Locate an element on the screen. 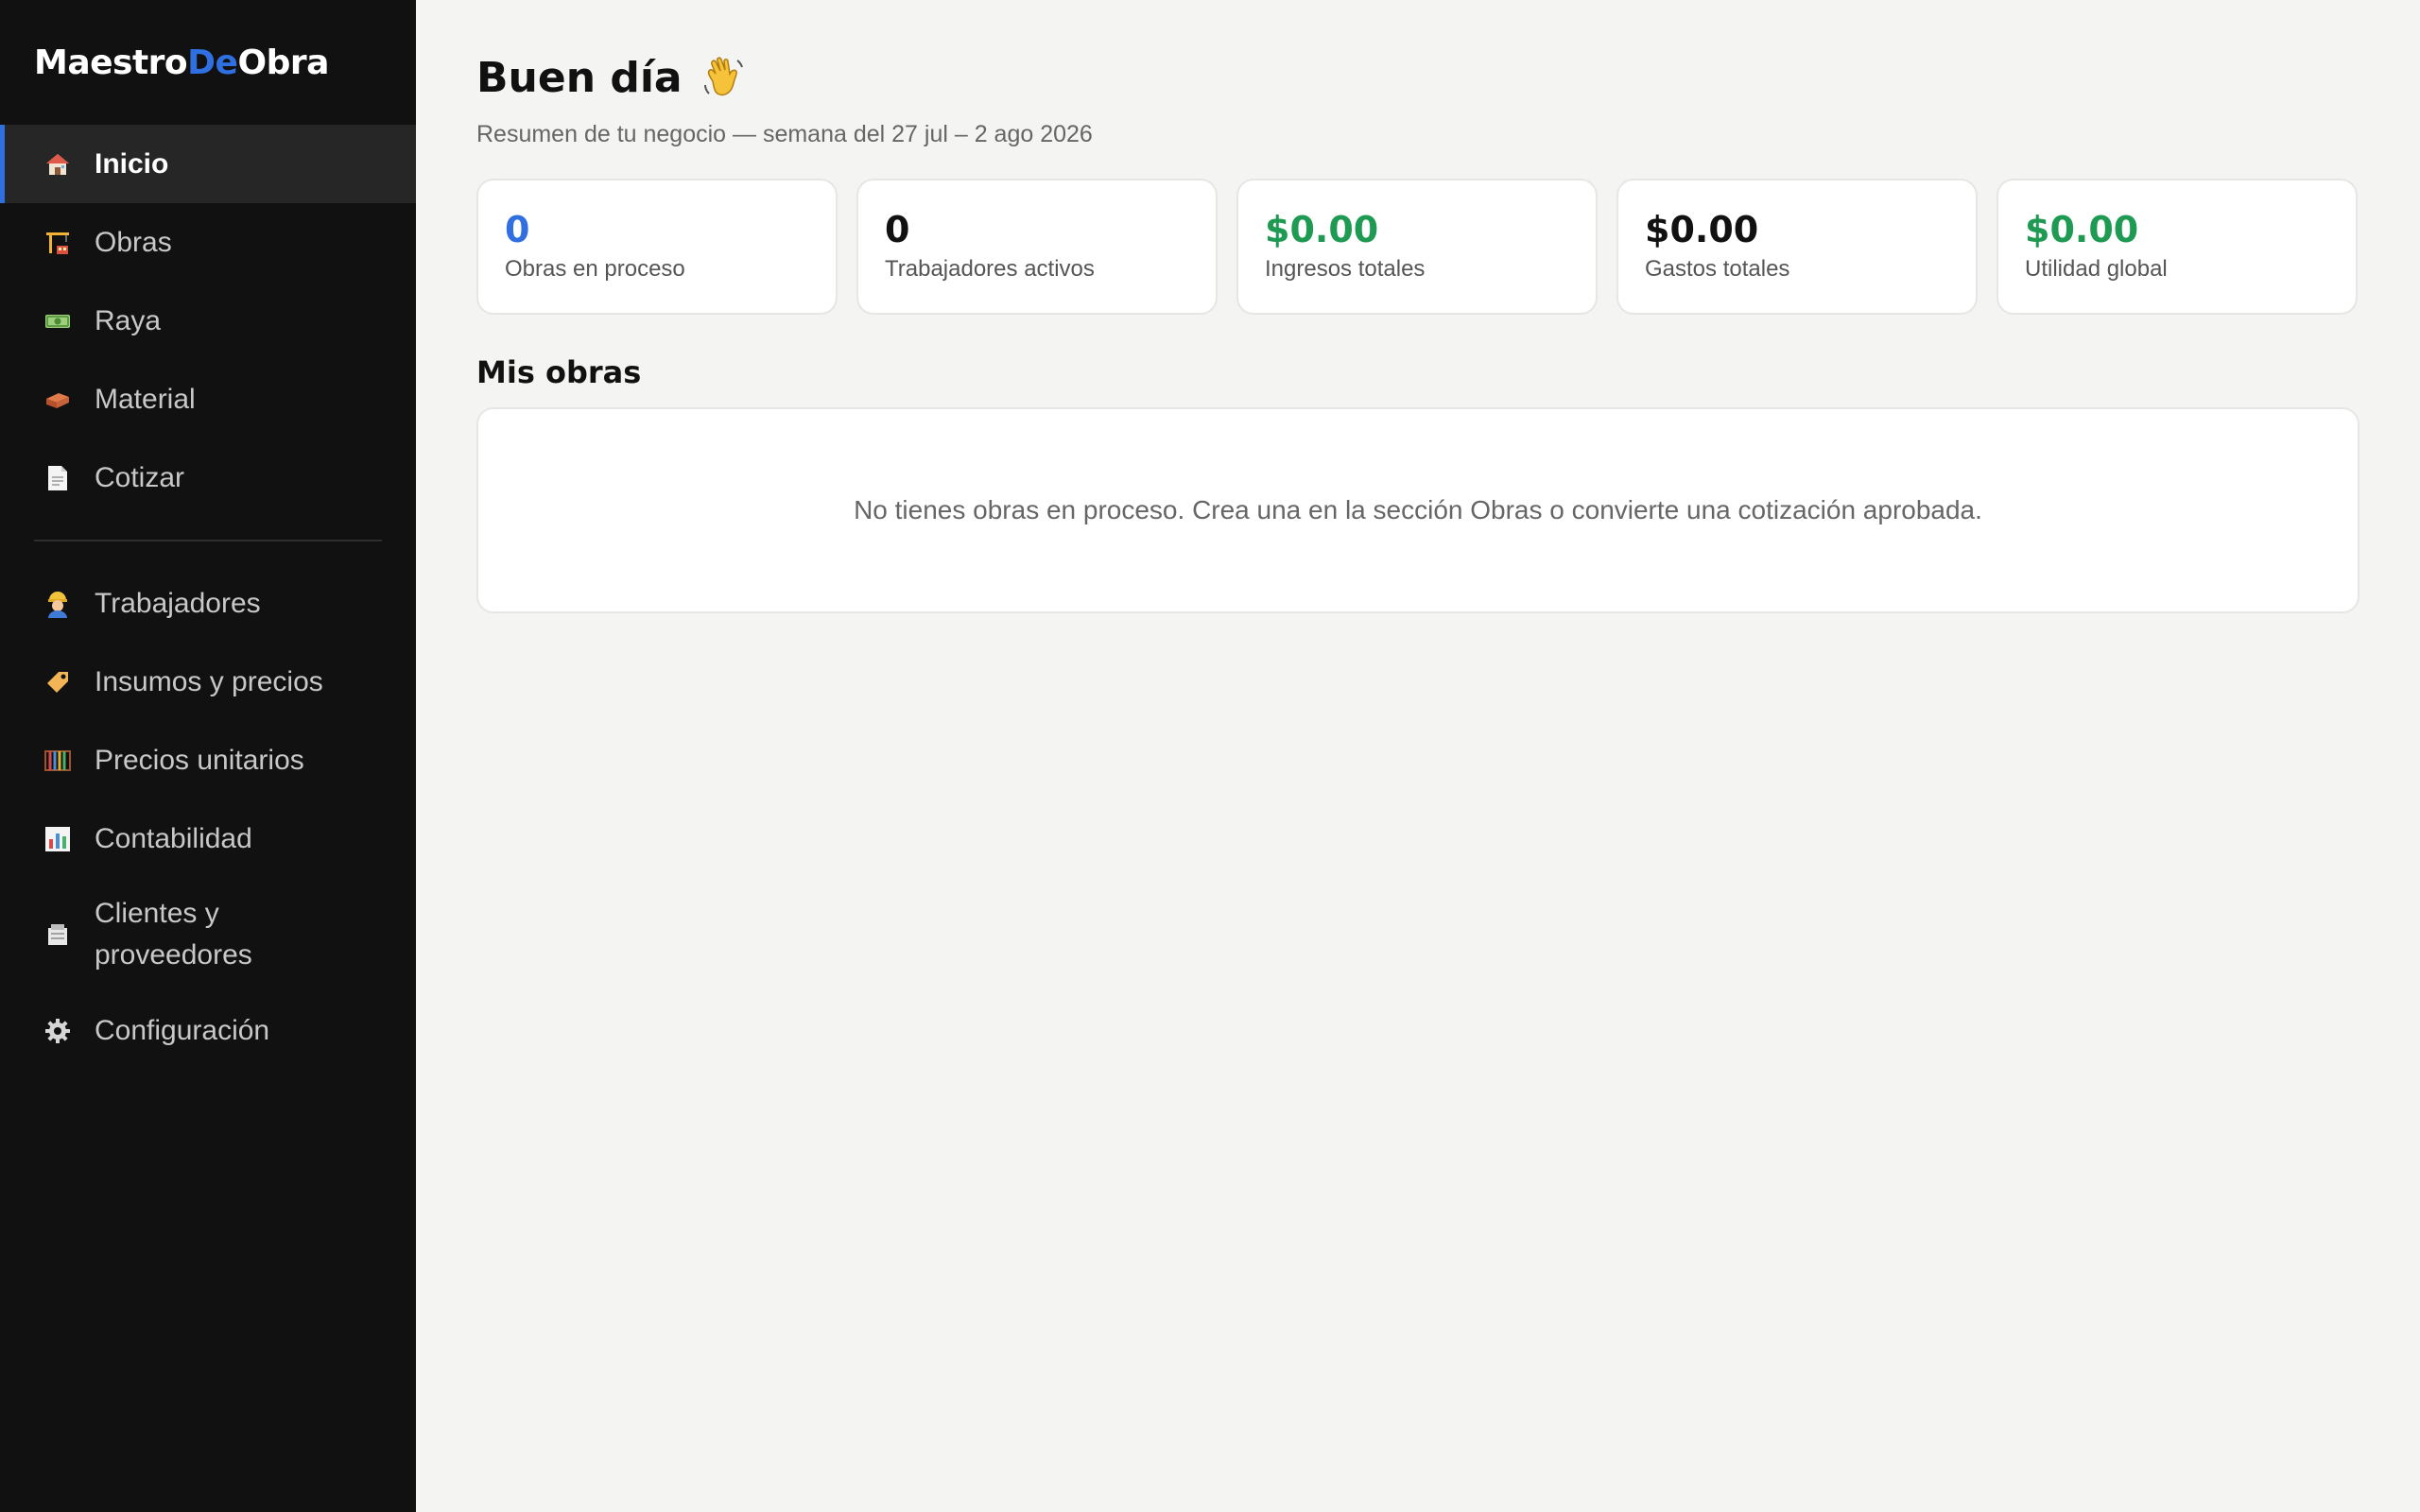 This screenshot has height=1512, width=2420. sidebar-item-label: Trabajadores is located at coordinates (178, 603).